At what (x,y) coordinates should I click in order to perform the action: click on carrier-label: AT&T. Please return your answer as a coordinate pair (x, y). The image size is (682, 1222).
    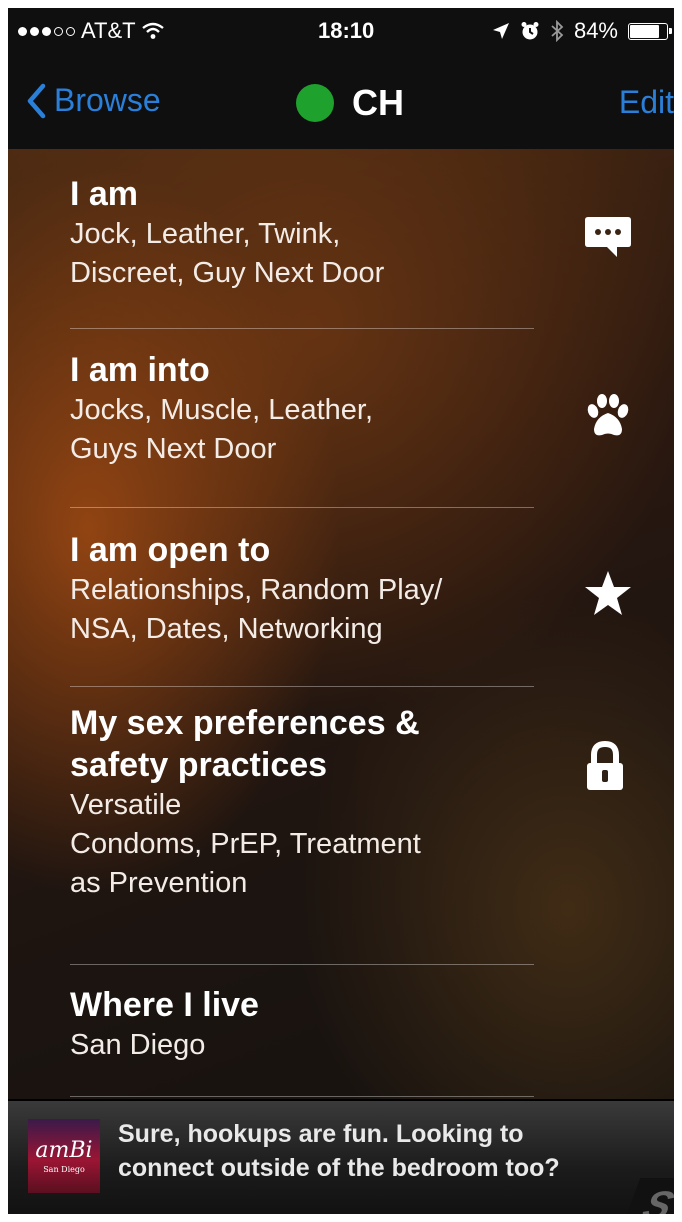
    Looking at the image, I should click on (108, 30).